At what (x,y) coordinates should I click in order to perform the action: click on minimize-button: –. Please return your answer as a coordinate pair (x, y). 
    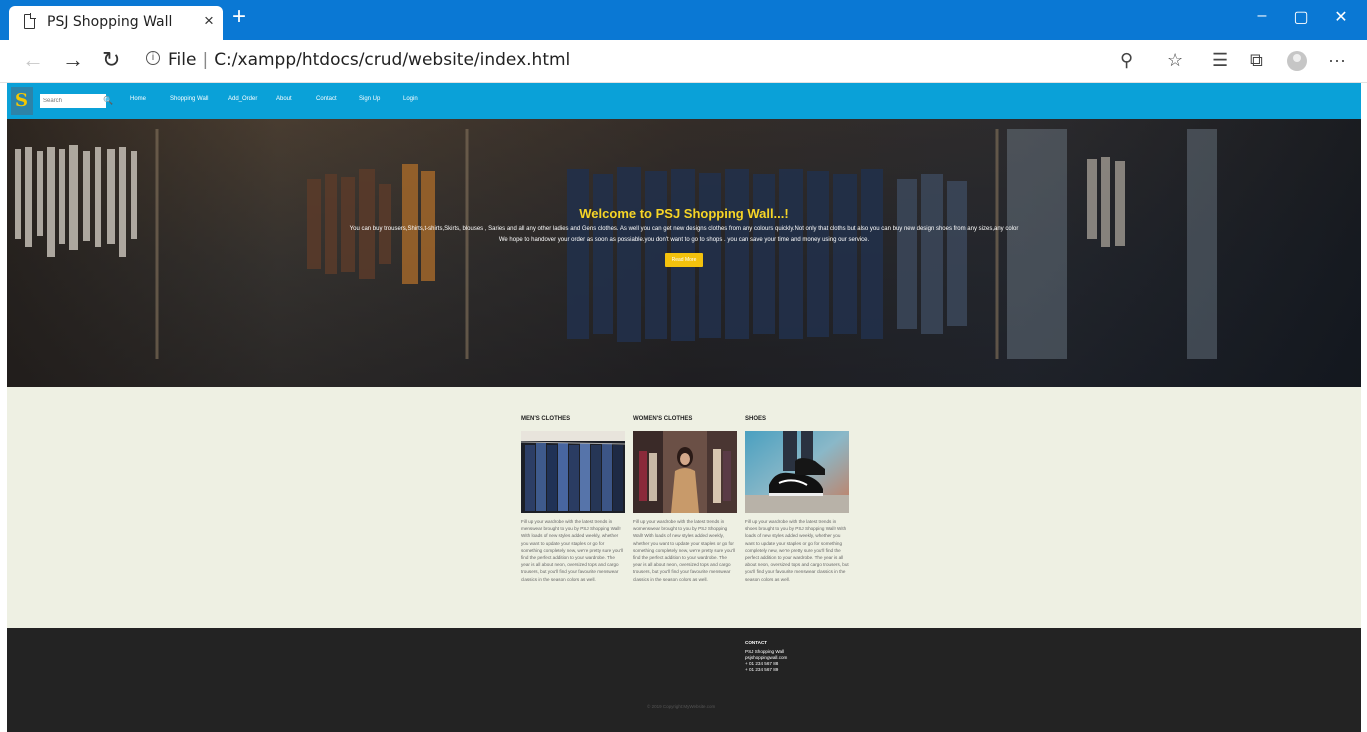
    Looking at the image, I should click on (1262, 16).